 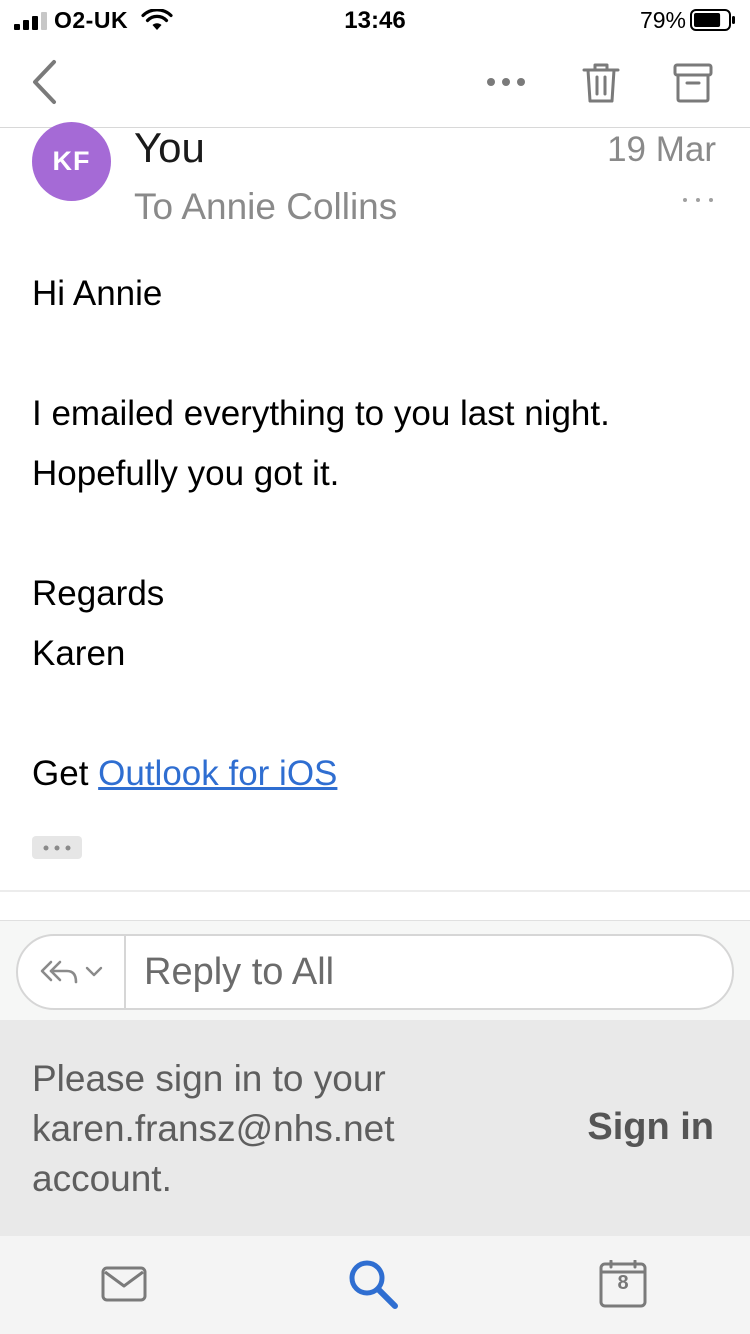 I want to click on show-quoted-text-button, so click(x=57, y=847).